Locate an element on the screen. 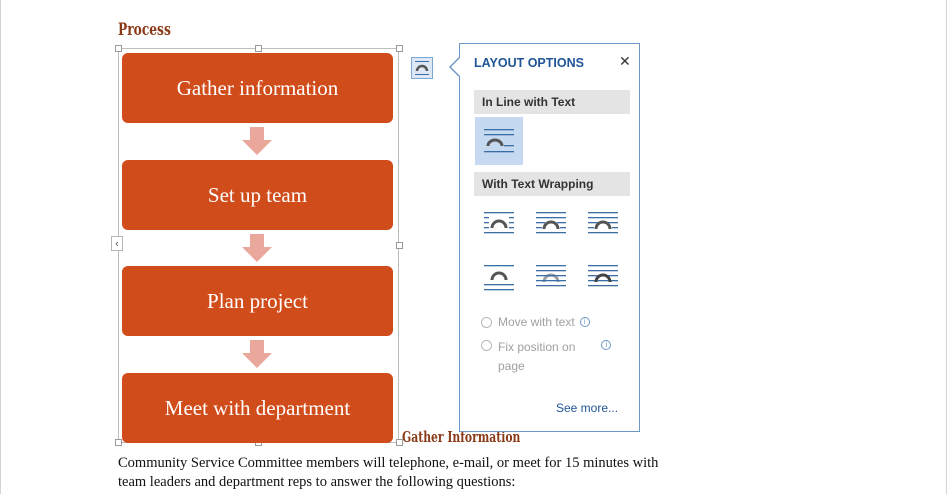 The width and height of the screenshot is (949, 494). resize-handle-top-right is located at coordinates (399, 48).